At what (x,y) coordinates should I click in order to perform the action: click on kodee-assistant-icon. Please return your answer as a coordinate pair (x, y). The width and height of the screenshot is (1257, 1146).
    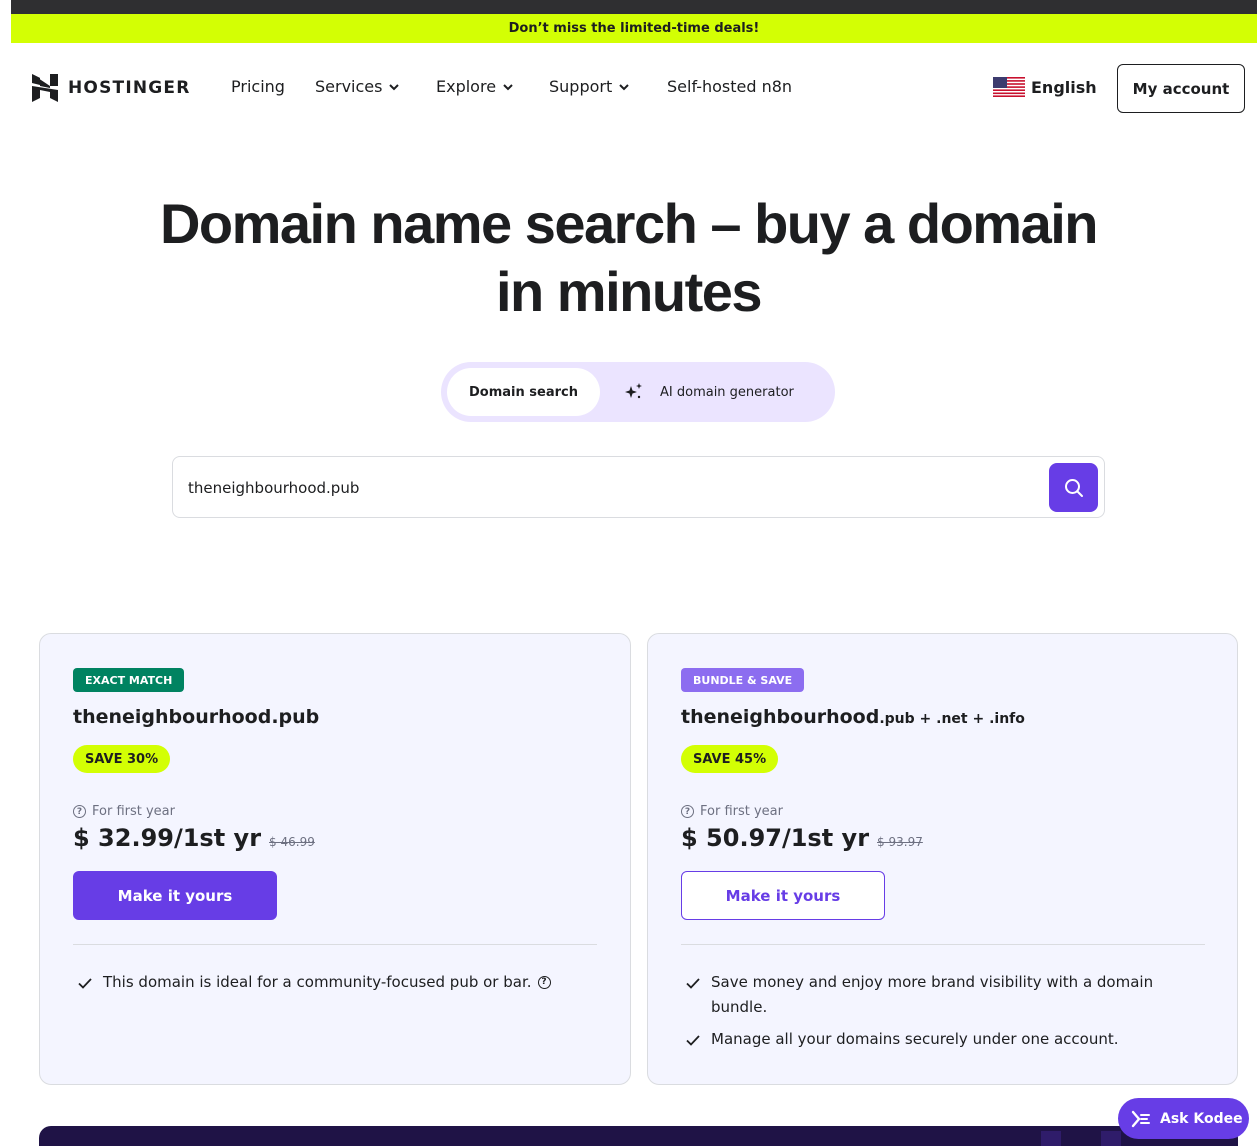
    Looking at the image, I should click on (1140, 1118).